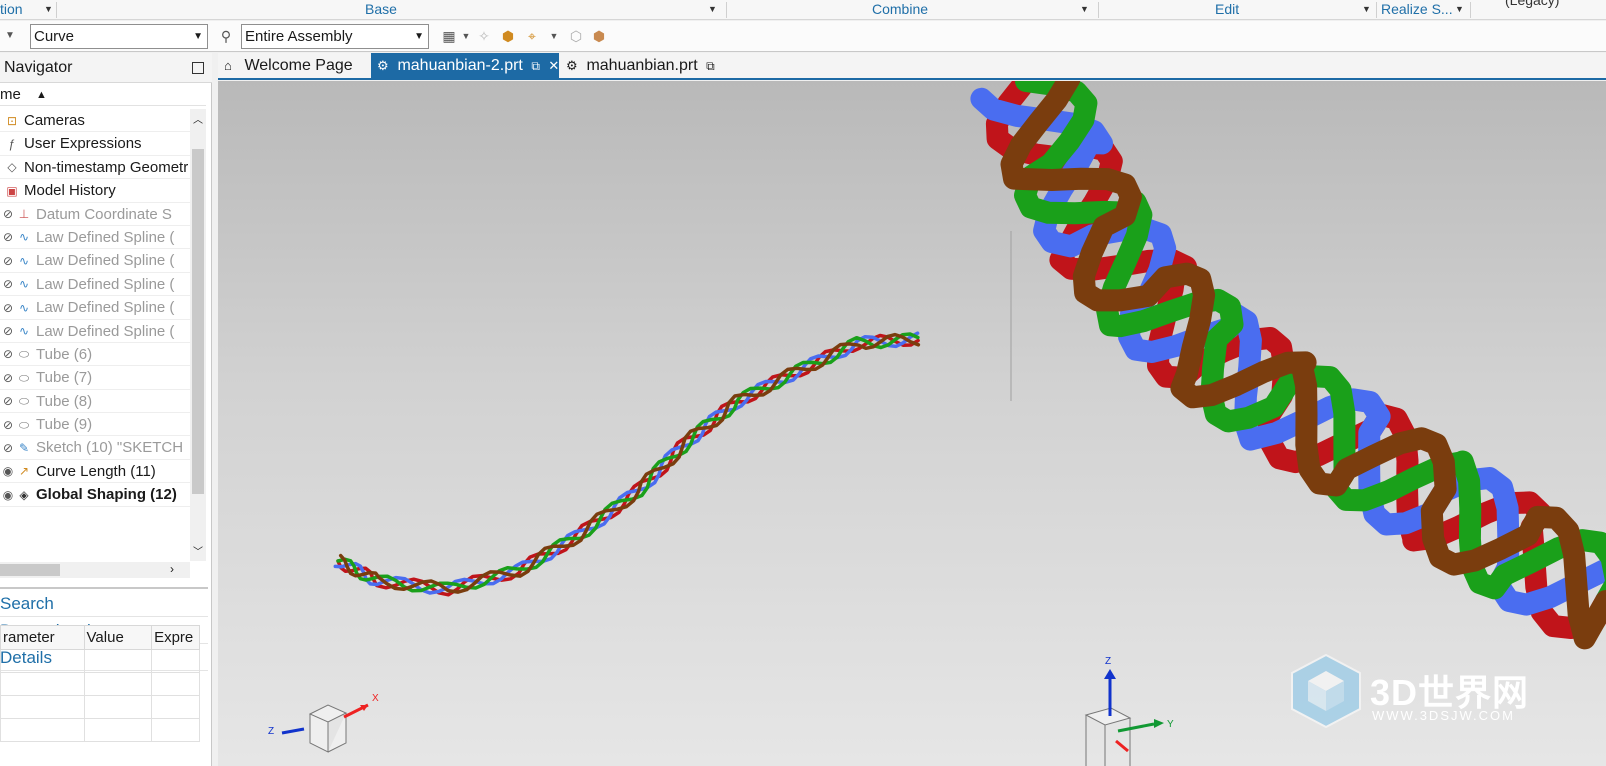 Image resolution: width=1606 pixels, height=766 pixels. I want to click on tab-welcome-page: ⌂ Welcome Page, so click(294, 66).